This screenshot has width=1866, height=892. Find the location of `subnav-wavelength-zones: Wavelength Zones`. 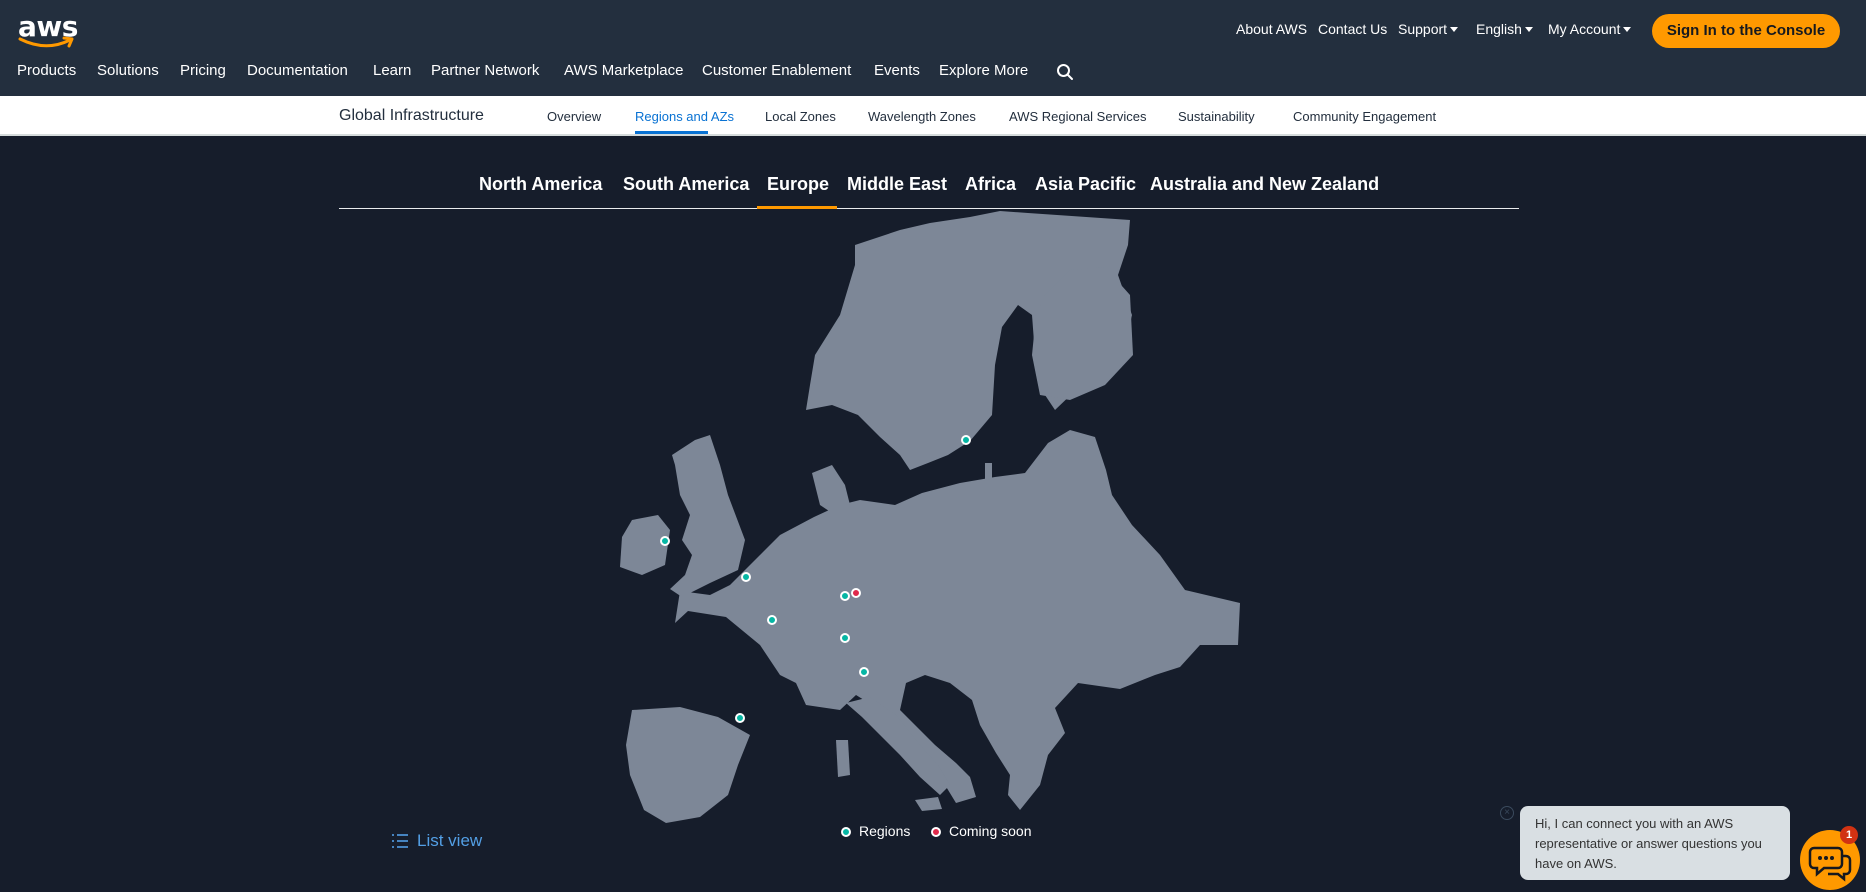

subnav-wavelength-zones: Wavelength Zones is located at coordinates (922, 116).